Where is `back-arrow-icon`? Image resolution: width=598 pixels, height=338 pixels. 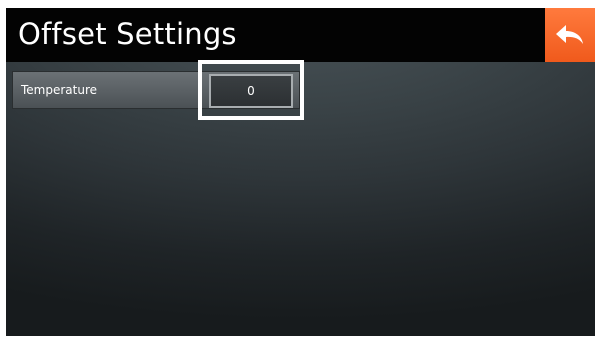
back-arrow-icon is located at coordinates (570, 35).